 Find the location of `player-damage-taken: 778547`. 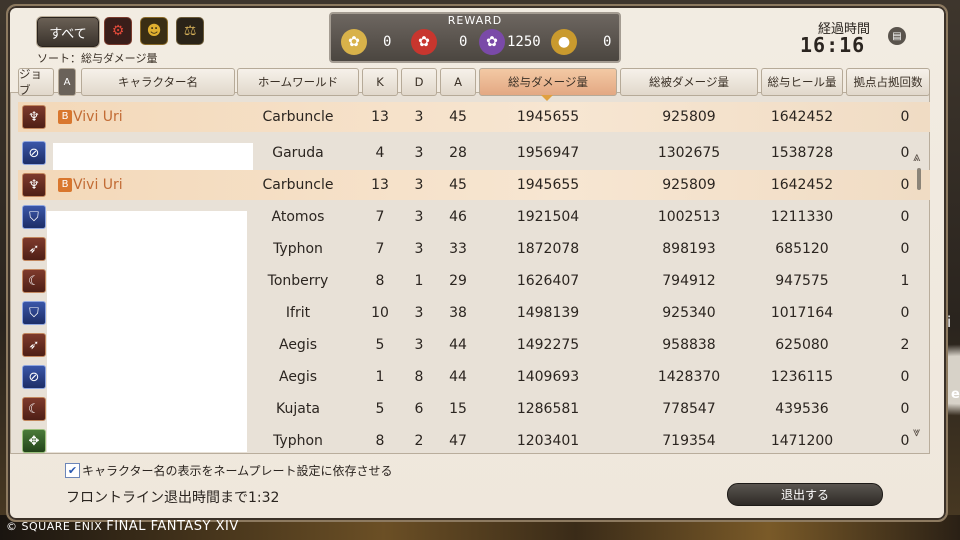

player-damage-taken: 778547 is located at coordinates (689, 409).